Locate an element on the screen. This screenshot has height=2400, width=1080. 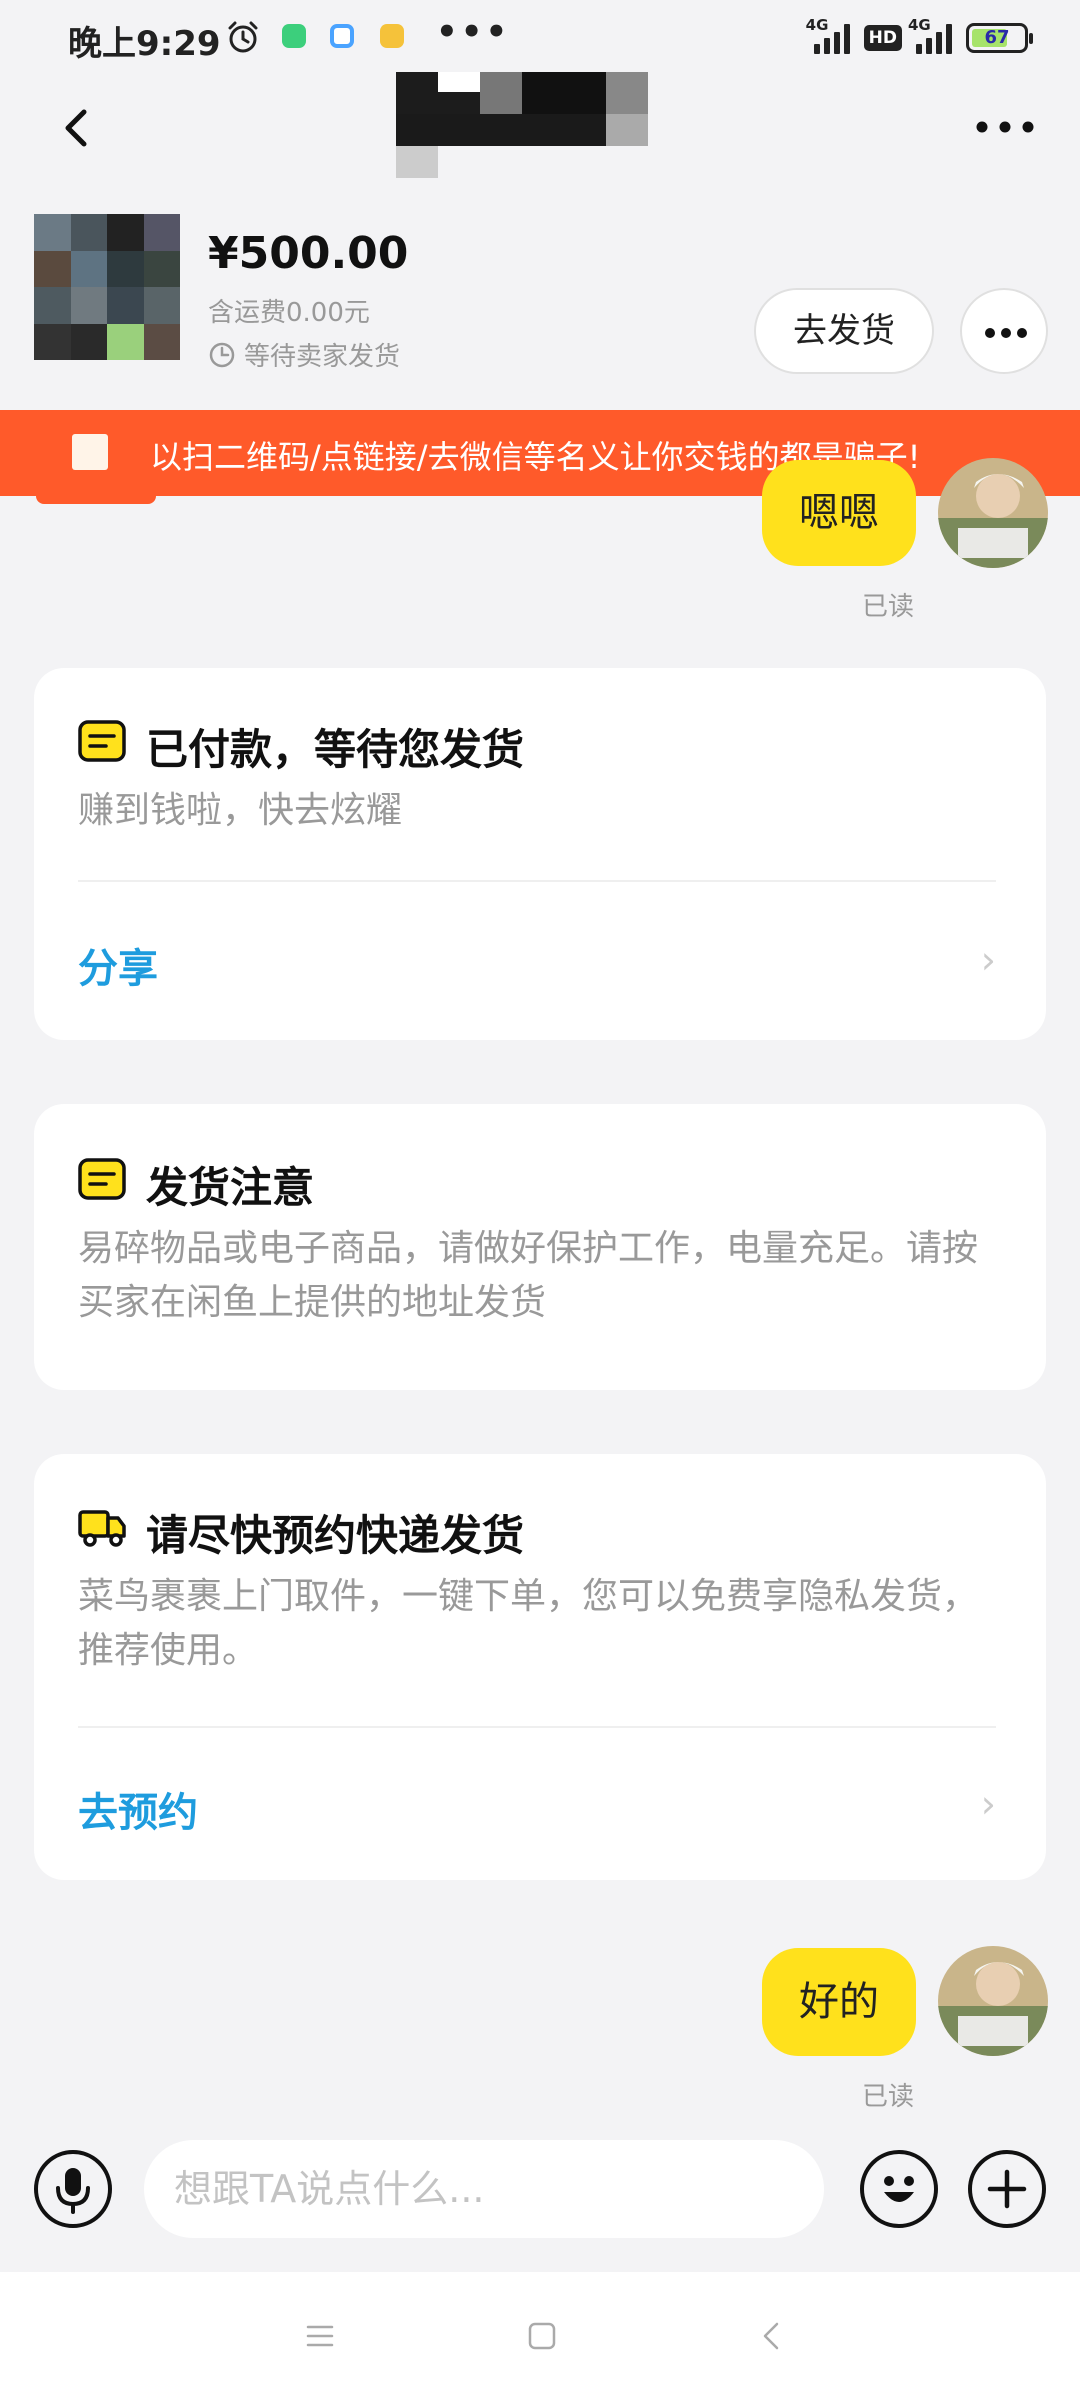
nav-bar is located at coordinates (540, 130).